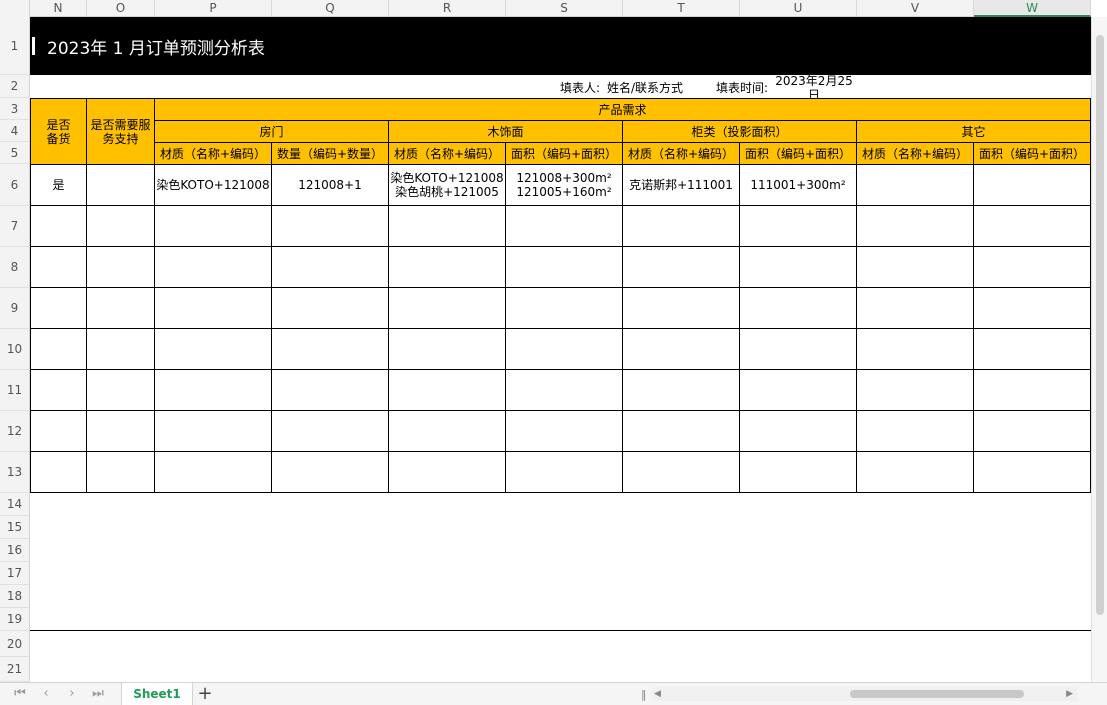 This screenshot has height=705, width=1107. What do you see at coordinates (120, 131) in the screenshot?
I see `header-service: 是否需要服 务支持` at bounding box center [120, 131].